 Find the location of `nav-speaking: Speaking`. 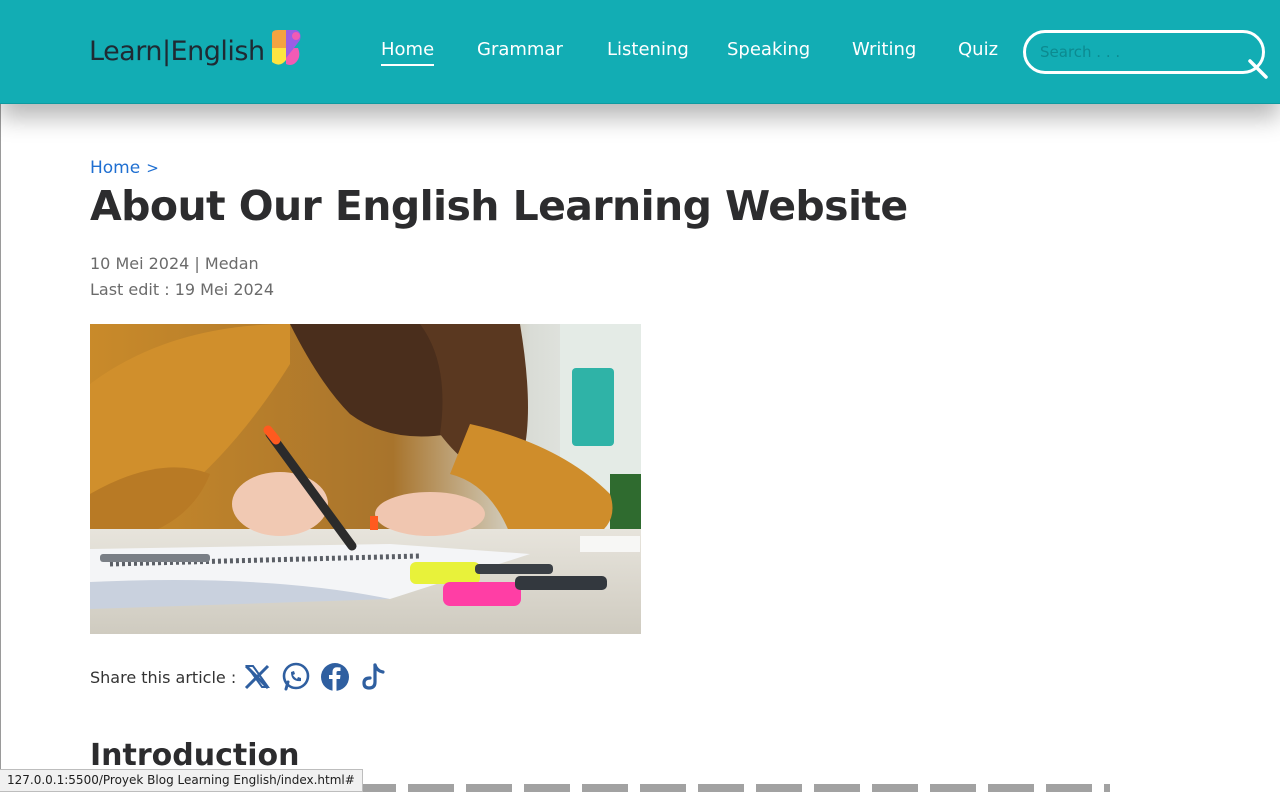

nav-speaking: Speaking is located at coordinates (768, 49).